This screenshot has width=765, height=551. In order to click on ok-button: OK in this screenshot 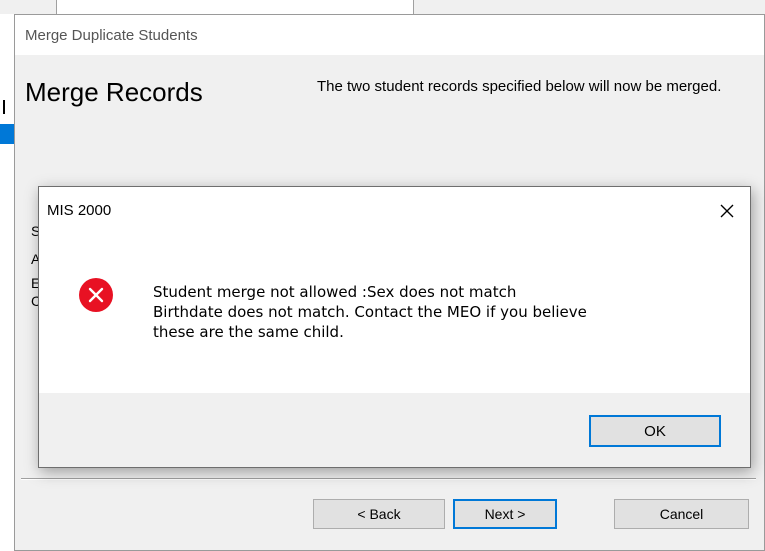, I will do `click(655, 431)`.